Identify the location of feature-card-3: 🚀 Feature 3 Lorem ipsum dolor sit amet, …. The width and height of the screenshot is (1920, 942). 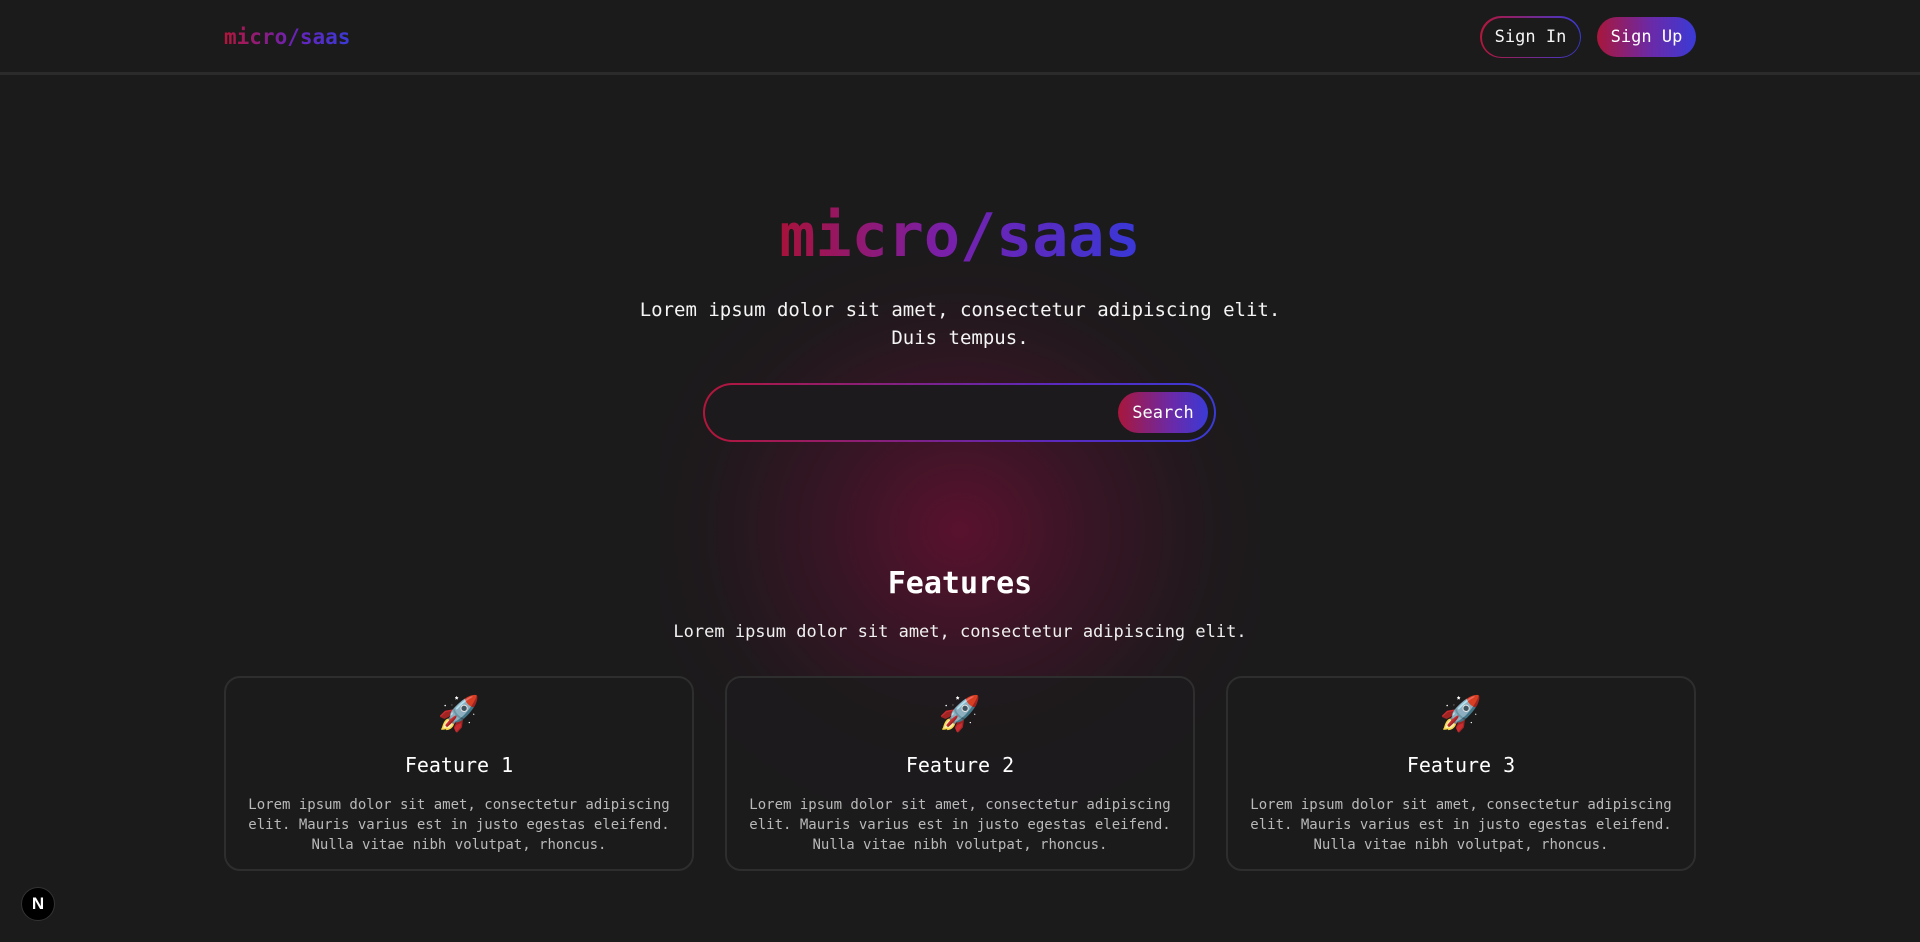
(1461, 773).